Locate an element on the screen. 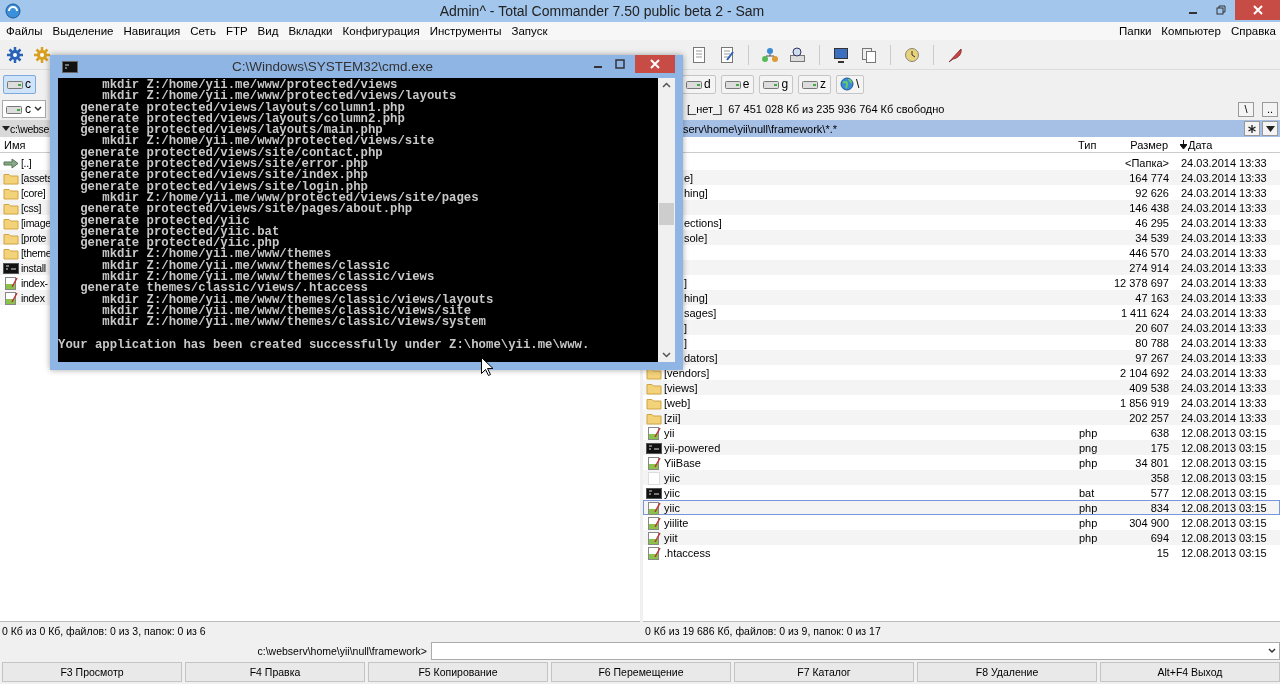  gear-icon is located at coordinates (15, 54).